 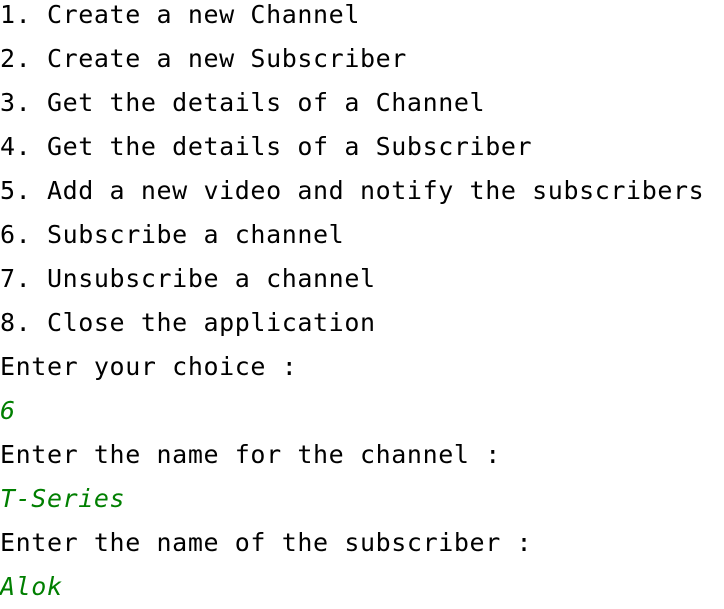 What do you see at coordinates (203, 58) in the screenshot?
I see `menu-item-create-subscriber: 2. Create a new Subscriber` at bounding box center [203, 58].